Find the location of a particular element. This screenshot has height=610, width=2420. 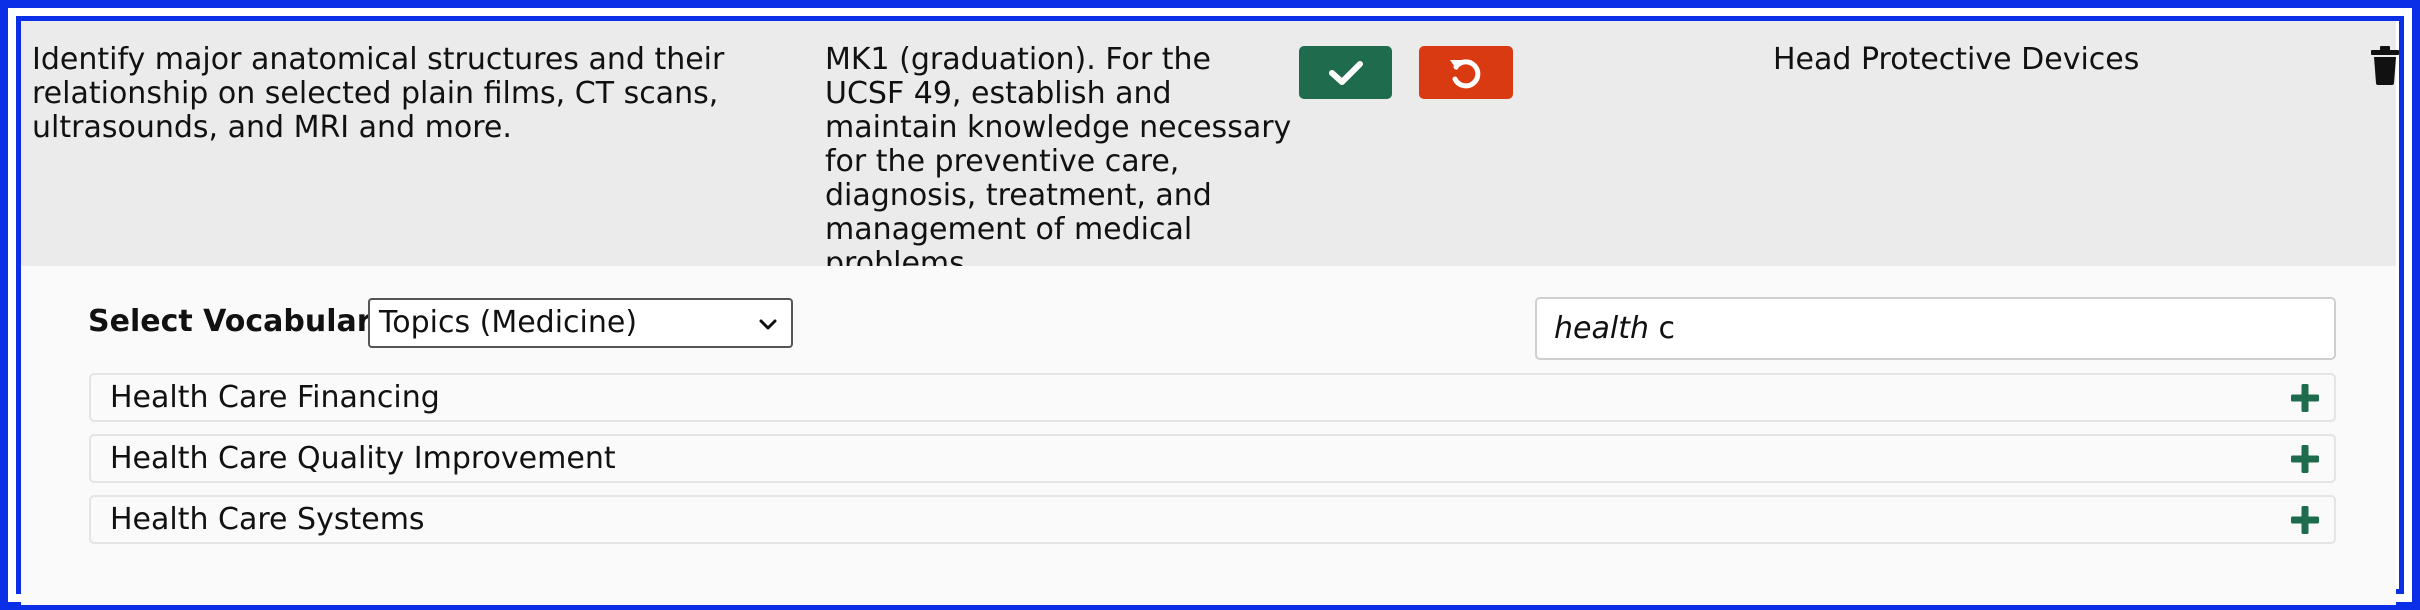

undo-icon is located at coordinates (1465, 73).